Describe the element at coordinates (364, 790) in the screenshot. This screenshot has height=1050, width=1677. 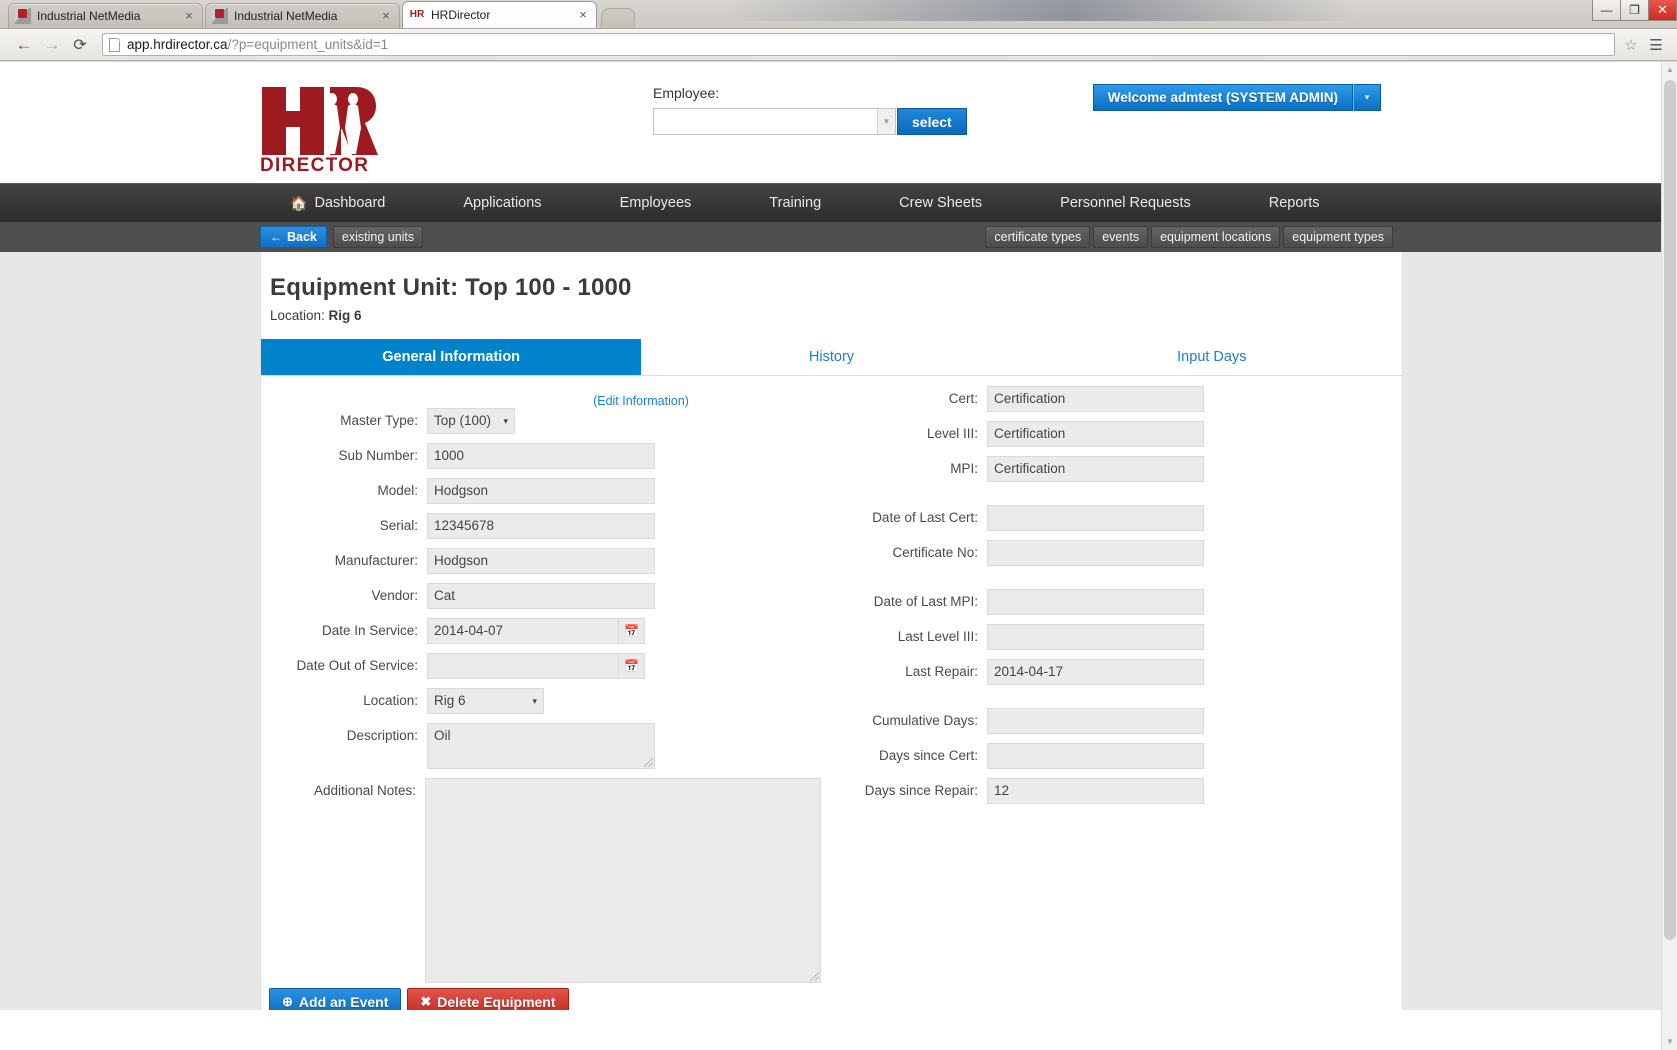
I see `field-label: Additional Notes:` at that location.